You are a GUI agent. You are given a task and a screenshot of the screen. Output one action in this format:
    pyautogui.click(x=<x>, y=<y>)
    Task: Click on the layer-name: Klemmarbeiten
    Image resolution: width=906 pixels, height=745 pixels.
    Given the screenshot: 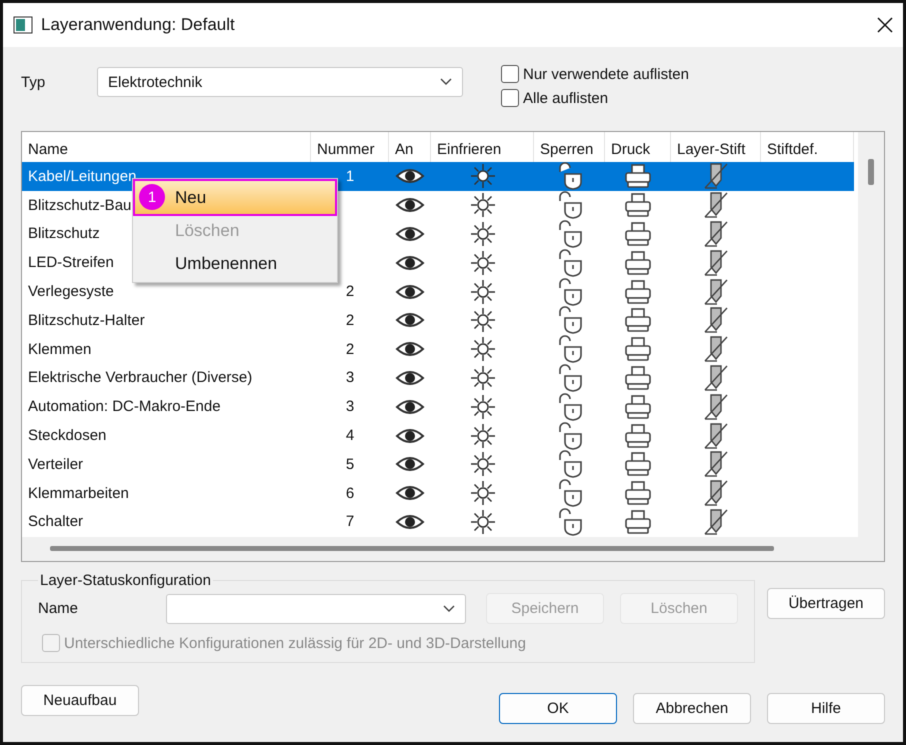 What is the action you would take?
    pyautogui.click(x=78, y=493)
    